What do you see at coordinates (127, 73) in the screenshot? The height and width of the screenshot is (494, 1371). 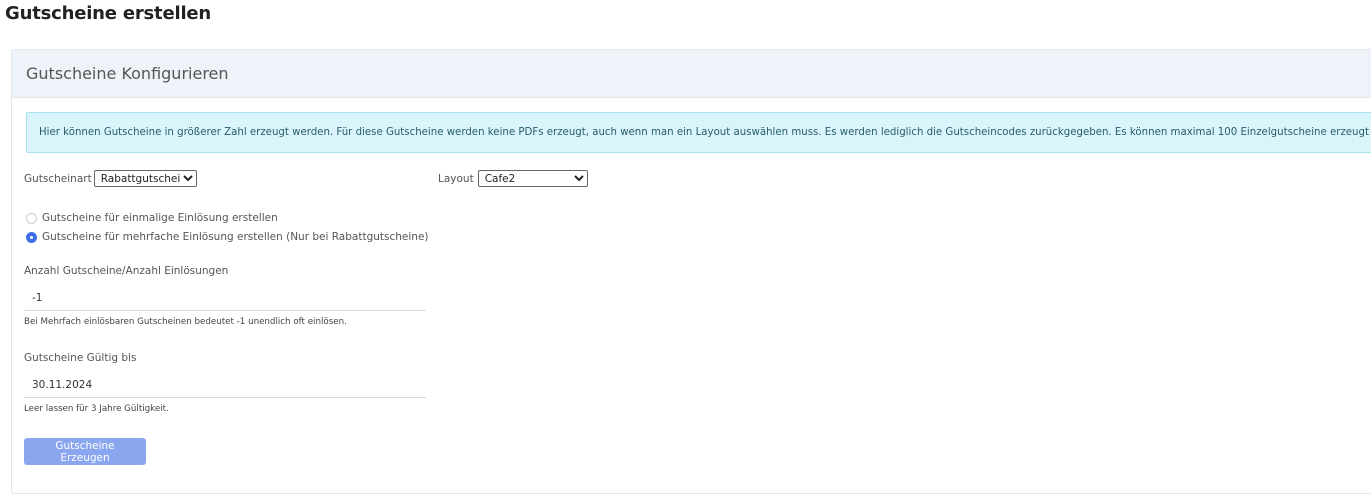 I see `card-title: Gutscheine Konfigurieren` at bounding box center [127, 73].